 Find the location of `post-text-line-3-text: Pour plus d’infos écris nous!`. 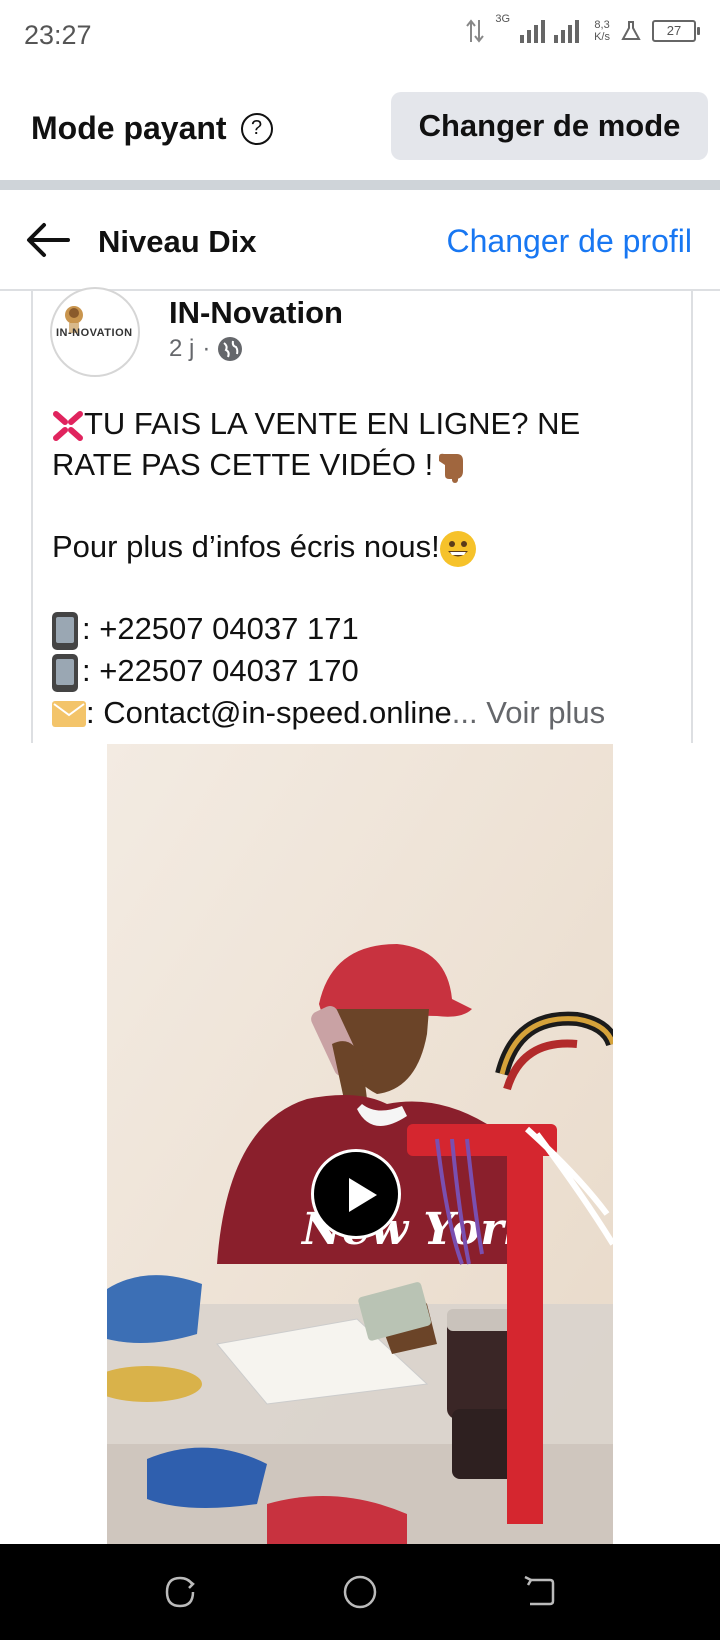

post-text-line-3-text: Pour plus d’infos écris nous! is located at coordinates (246, 546).